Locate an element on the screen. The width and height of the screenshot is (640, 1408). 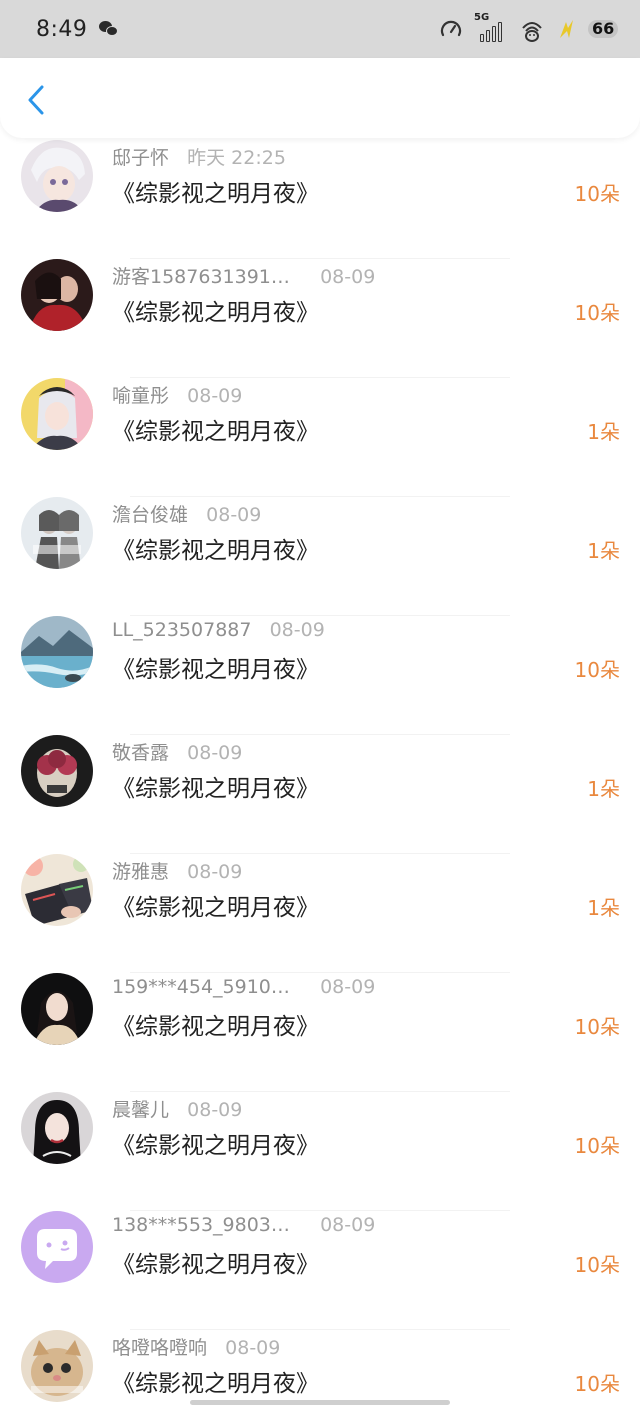
list-item: 138***553_9803… 08-09 《综影视之明月夜》 10朵 is located at coordinates (320, 1270).